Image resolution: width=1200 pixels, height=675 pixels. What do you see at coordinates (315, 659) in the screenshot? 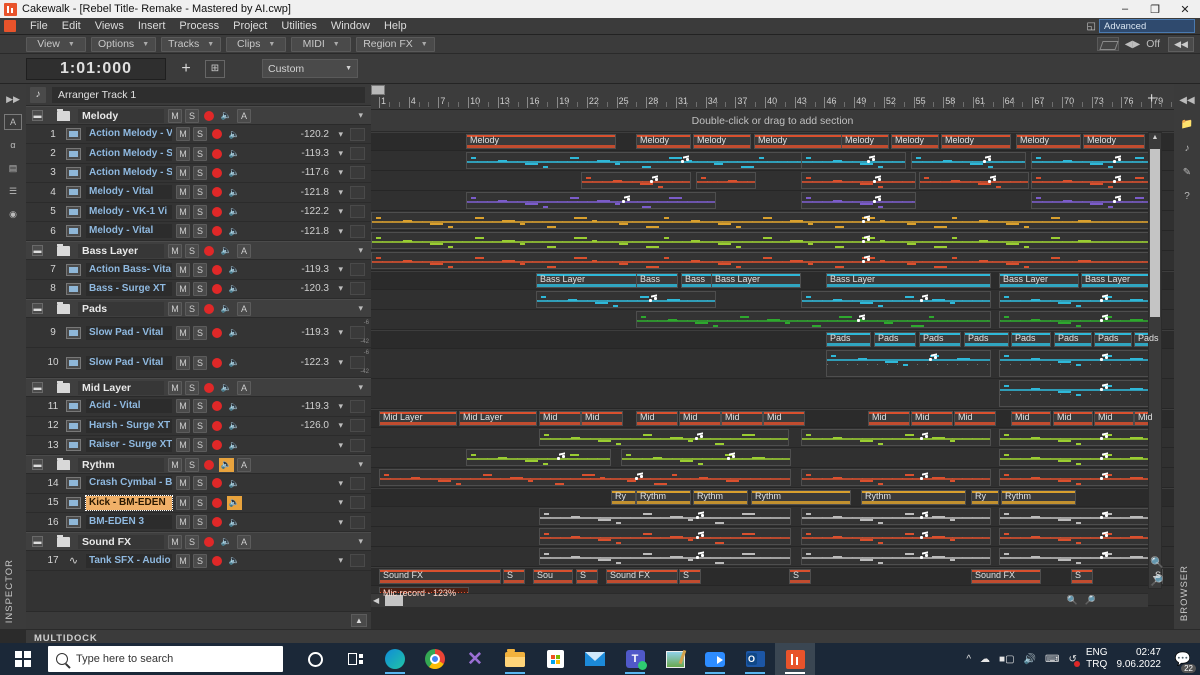
I see `cortana-icon` at bounding box center [315, 659].